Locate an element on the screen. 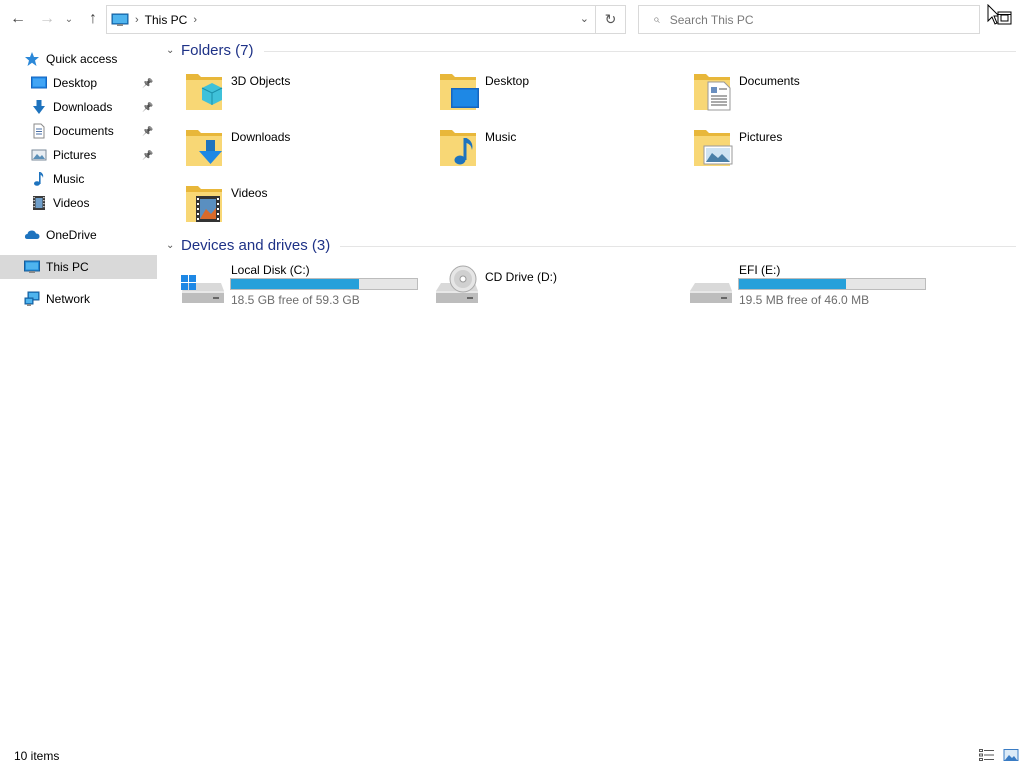 The height and width of the screenshot is (768, 1024). nav-item-label: Network is located at coordinates (68, 299).